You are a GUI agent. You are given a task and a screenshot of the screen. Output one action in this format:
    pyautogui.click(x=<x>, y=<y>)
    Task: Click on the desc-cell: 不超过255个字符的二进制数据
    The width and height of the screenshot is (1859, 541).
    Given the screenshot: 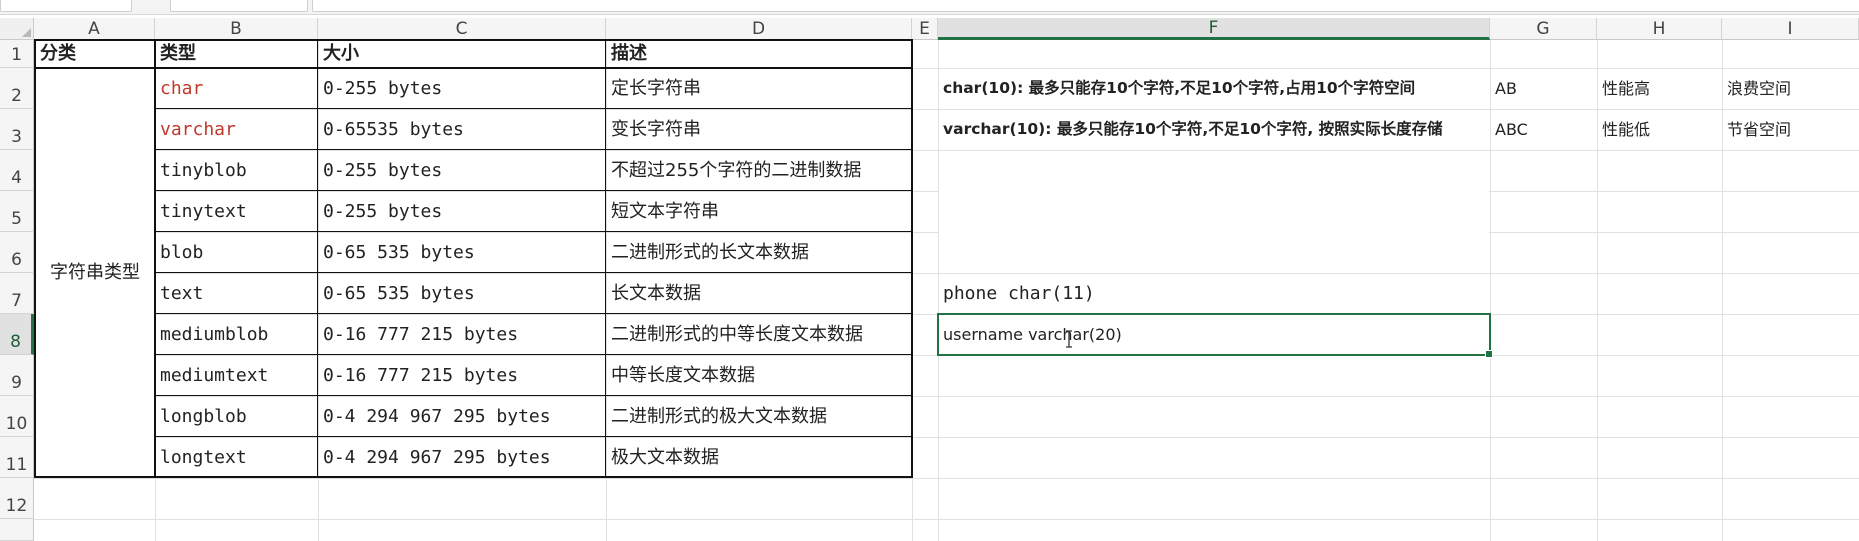 What is the action you would take?
    pyautogui.click(x=759, y=170)
    